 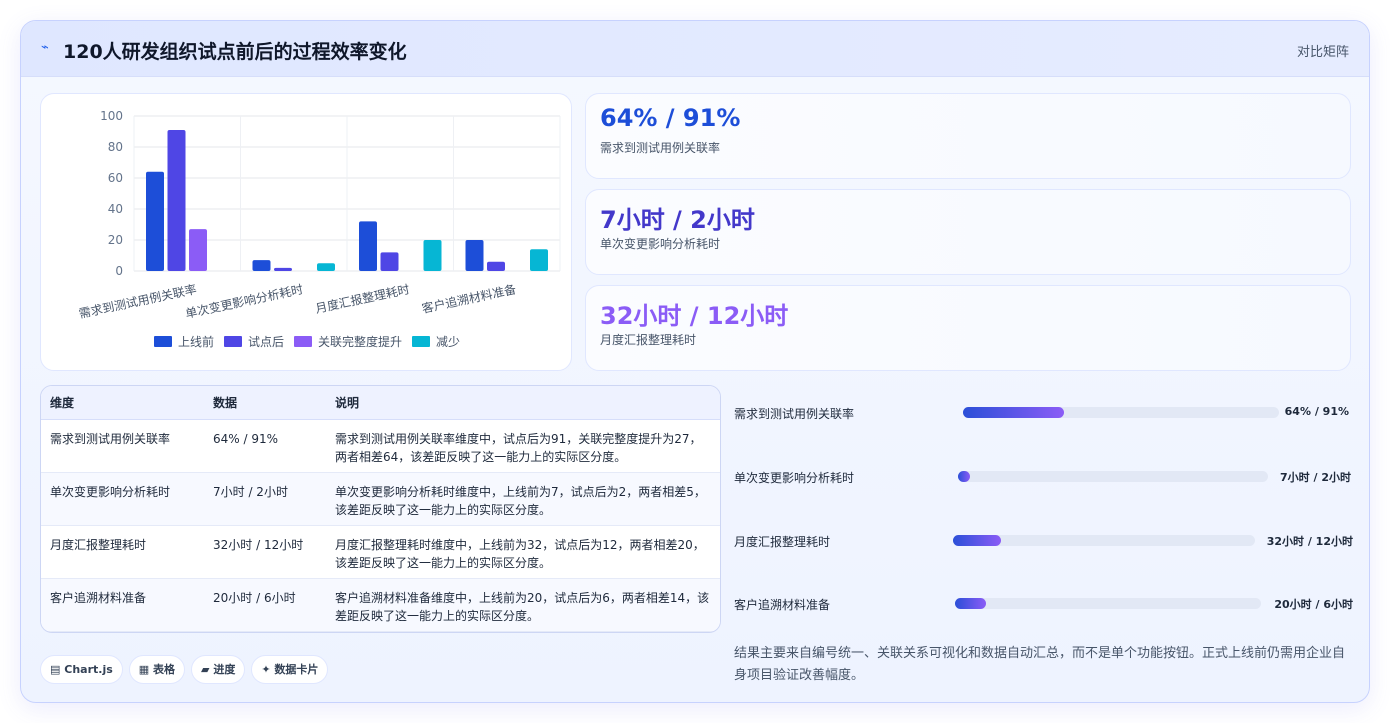 I want to click on table-header-row: 维度 数据 说明, so click(x=380, y=403).